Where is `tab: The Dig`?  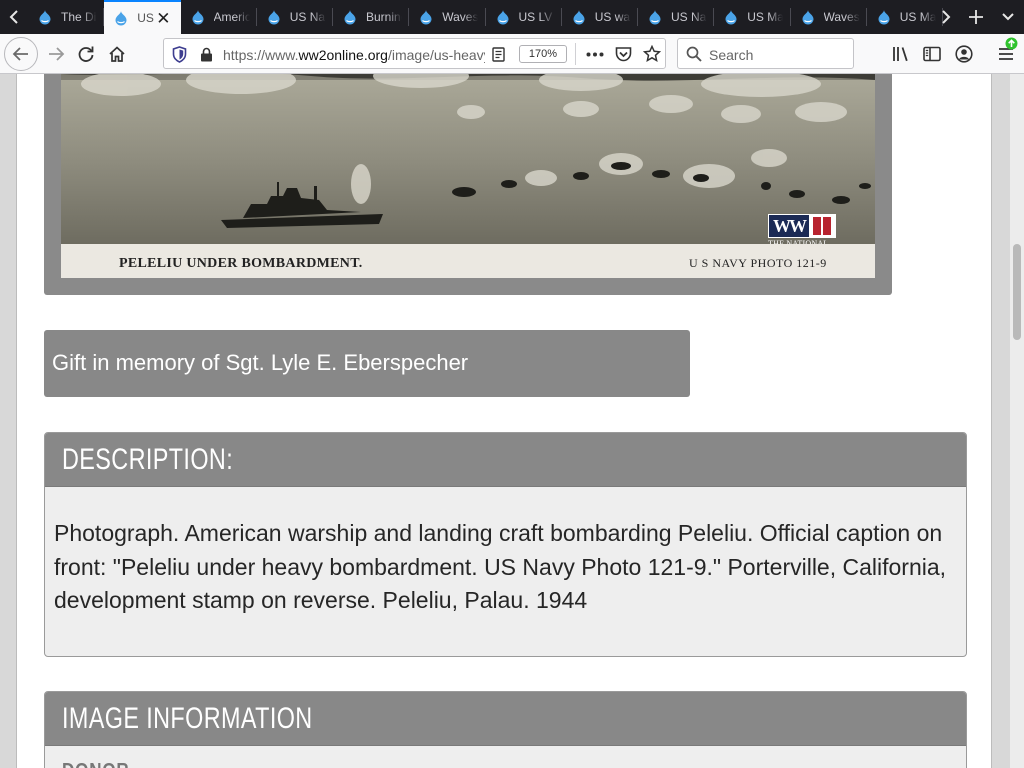
tab: The Dig is located at coordinates (66, 17).